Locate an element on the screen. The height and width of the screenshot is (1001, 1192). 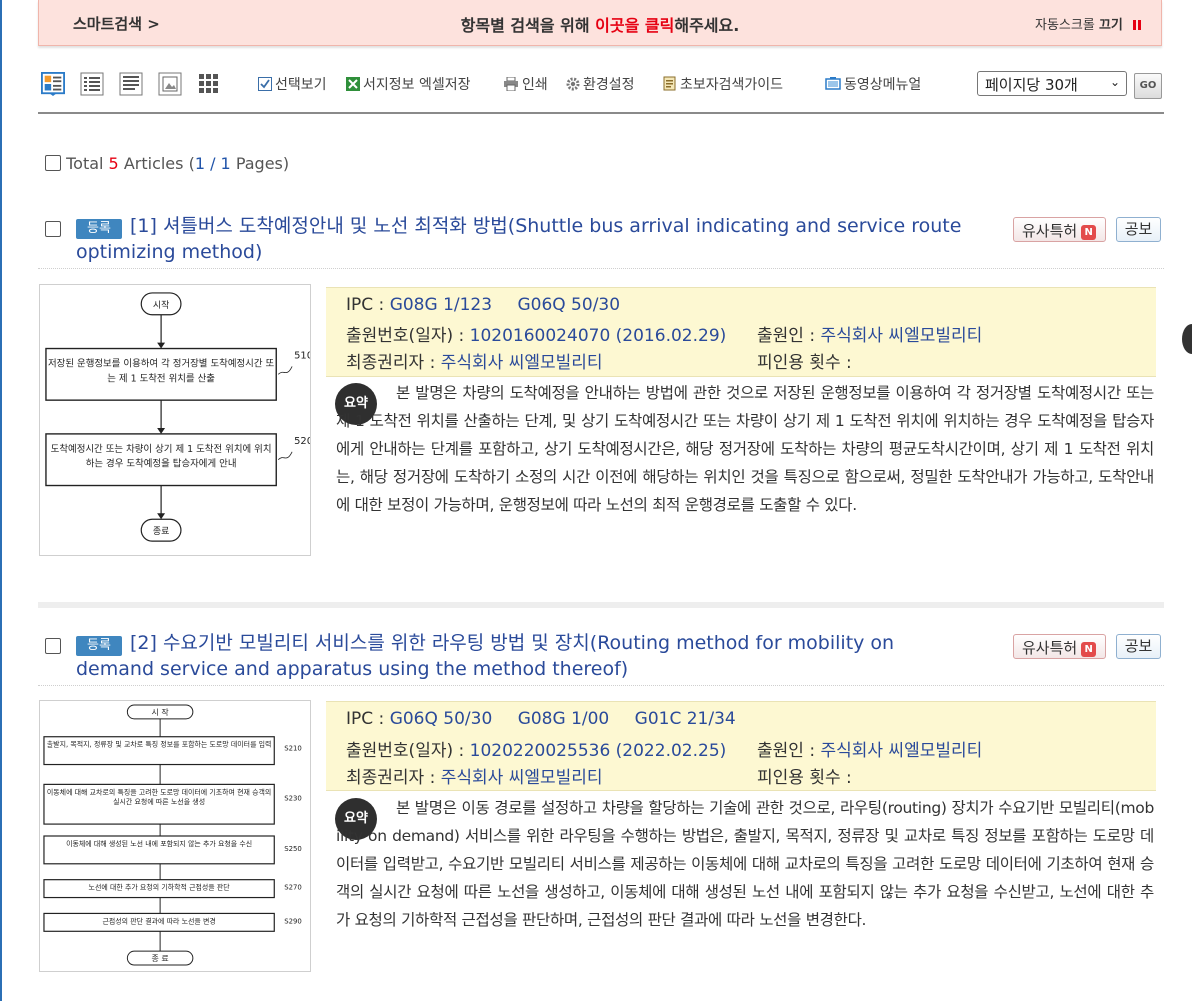
ipc-code-link: G08G 1/00 is located at coordinates (564, 719).